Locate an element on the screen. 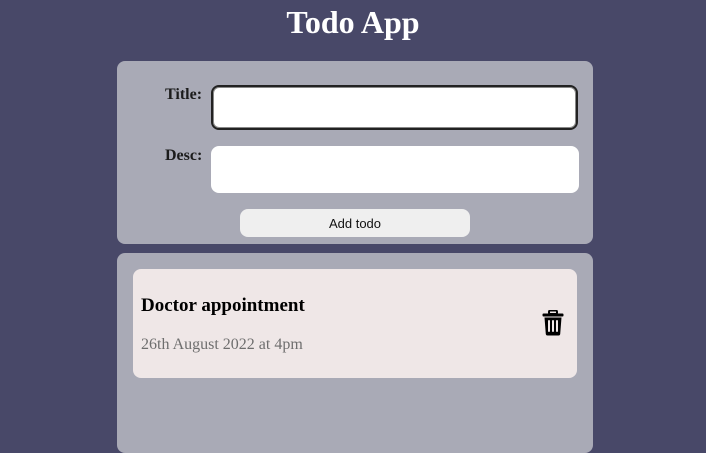 Image resolution: width=706 pixels, height=453 pixels. todo-date: 26th August 2022 at 4pm is located at coordinates (222, 344).